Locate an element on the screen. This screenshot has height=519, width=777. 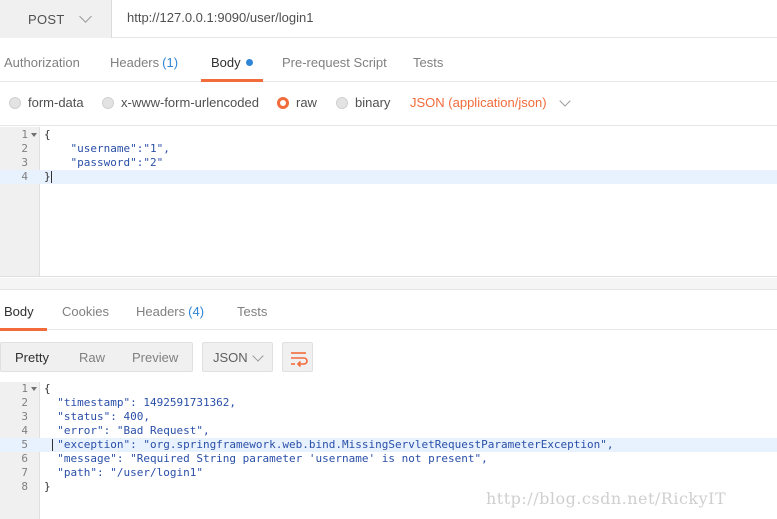
watermark: http://blog.csdn.net/RickyIT is located at coordinates (606, 498).